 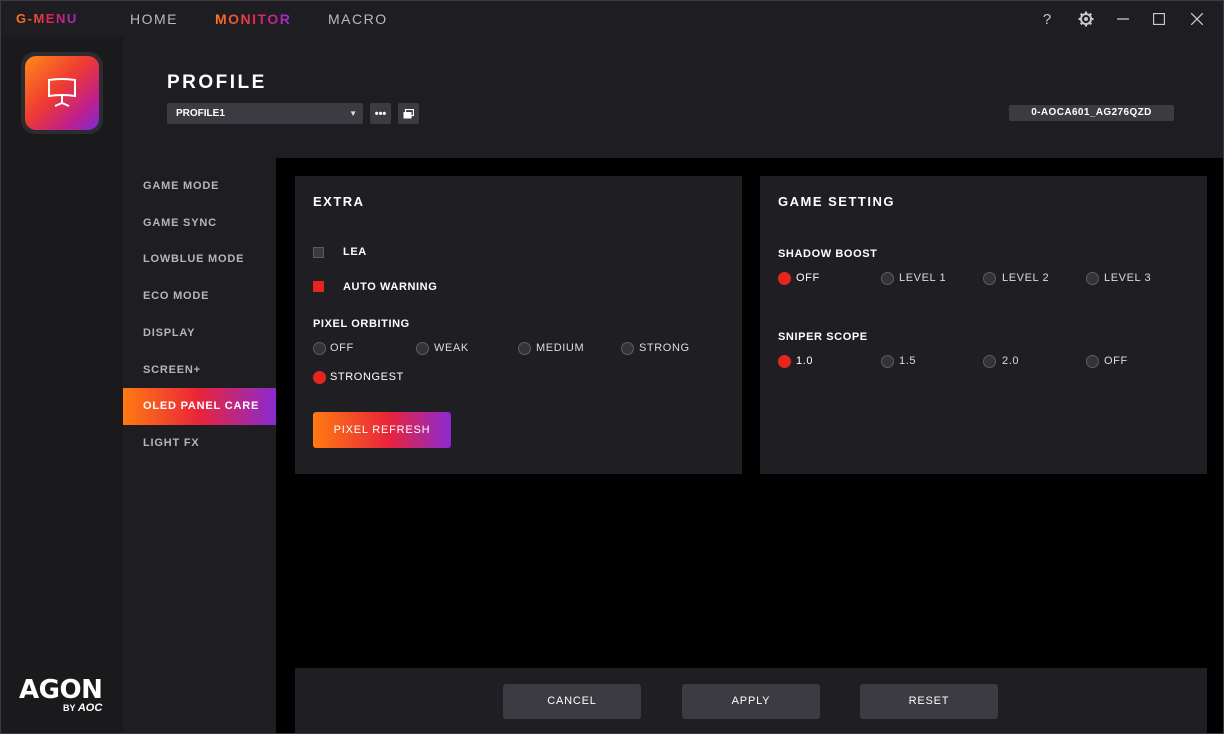 What do you see at coordinates (1091, 113) in the screenshot?
I see `device-id-badge: 0-AOCA601_AG276QZD` at bounding box center [1091, 113].